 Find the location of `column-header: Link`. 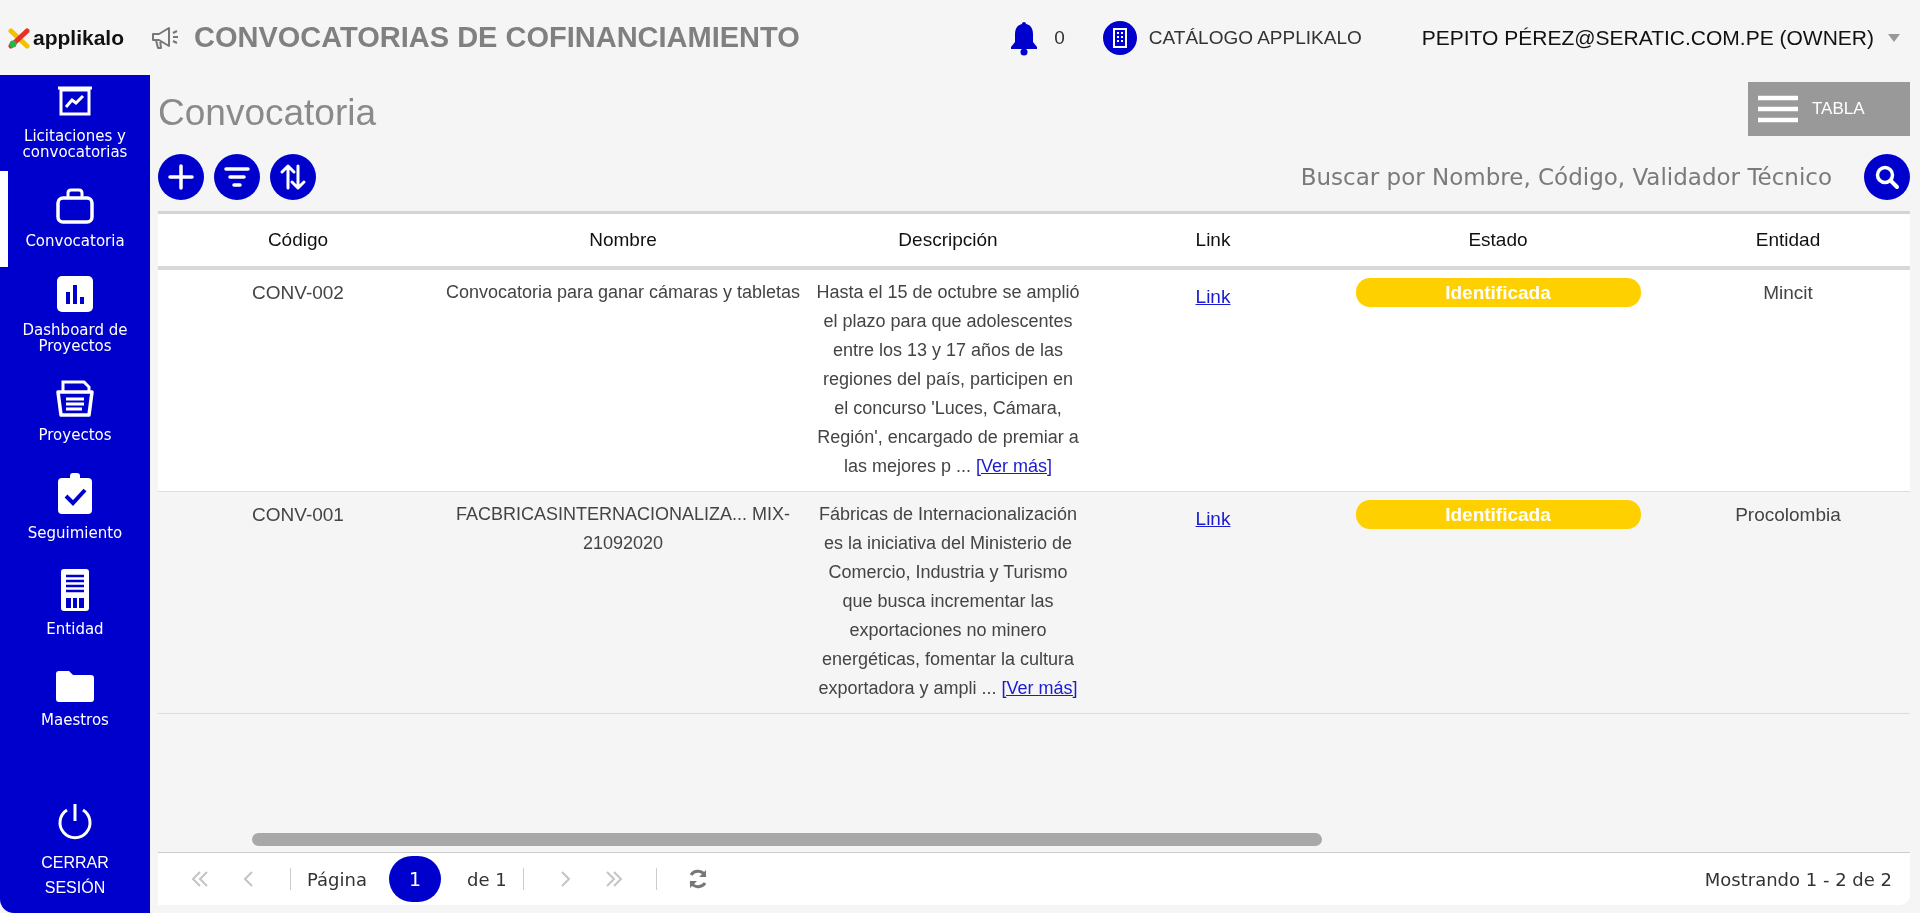

column-header: Link is located at coordinates (1213, 240).